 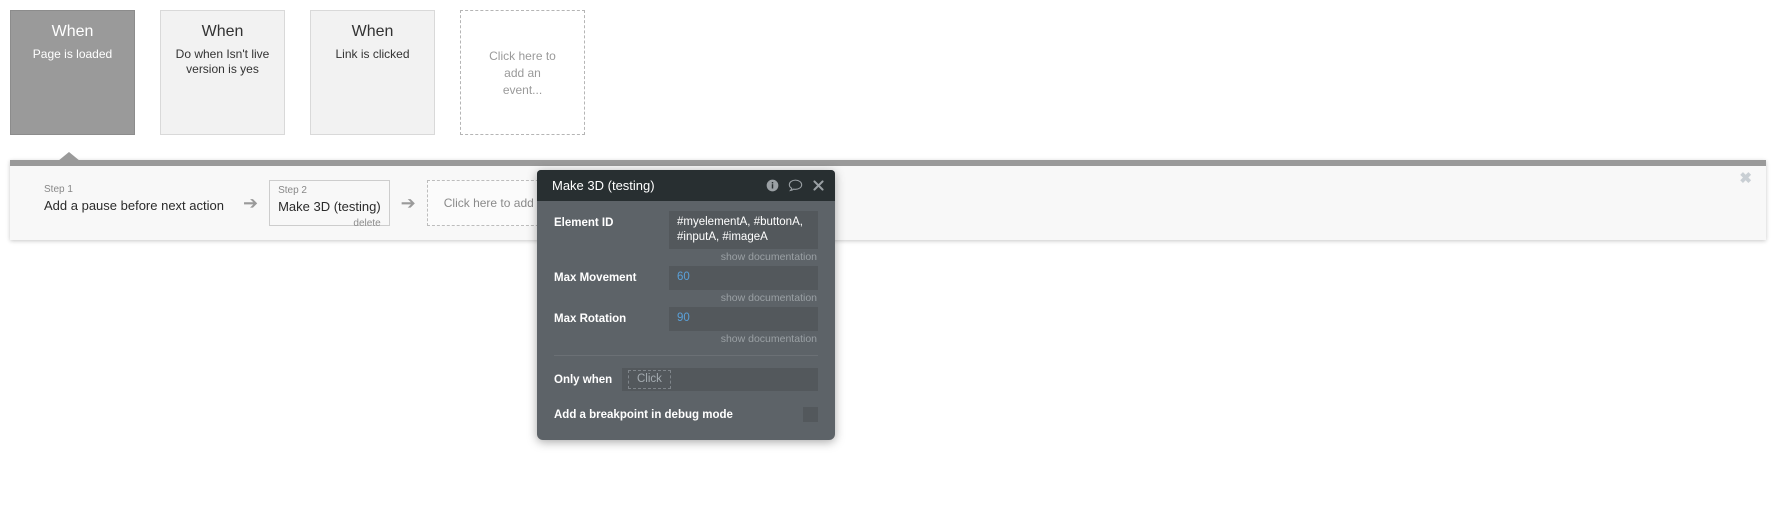 I want to click on step-number: Step 2, so click(x=292, y=190).